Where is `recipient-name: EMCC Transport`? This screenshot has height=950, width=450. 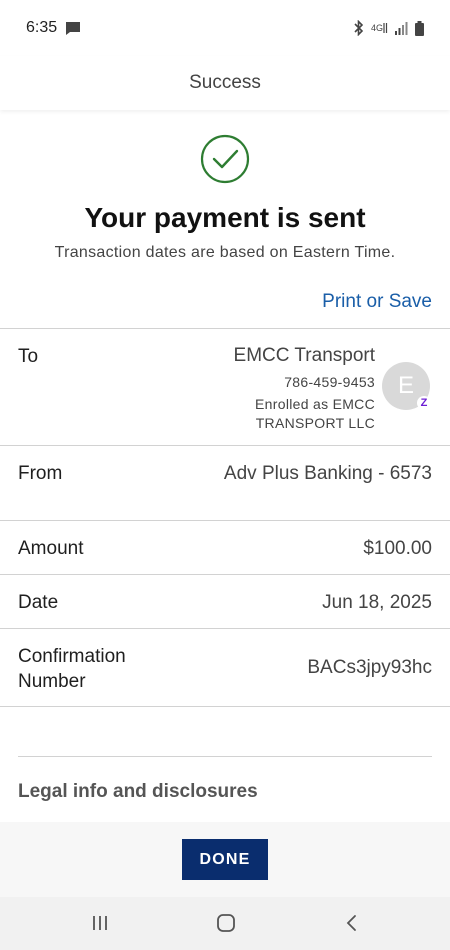 recipient-name: EMCC Transport is located at coordinates (304, 355).